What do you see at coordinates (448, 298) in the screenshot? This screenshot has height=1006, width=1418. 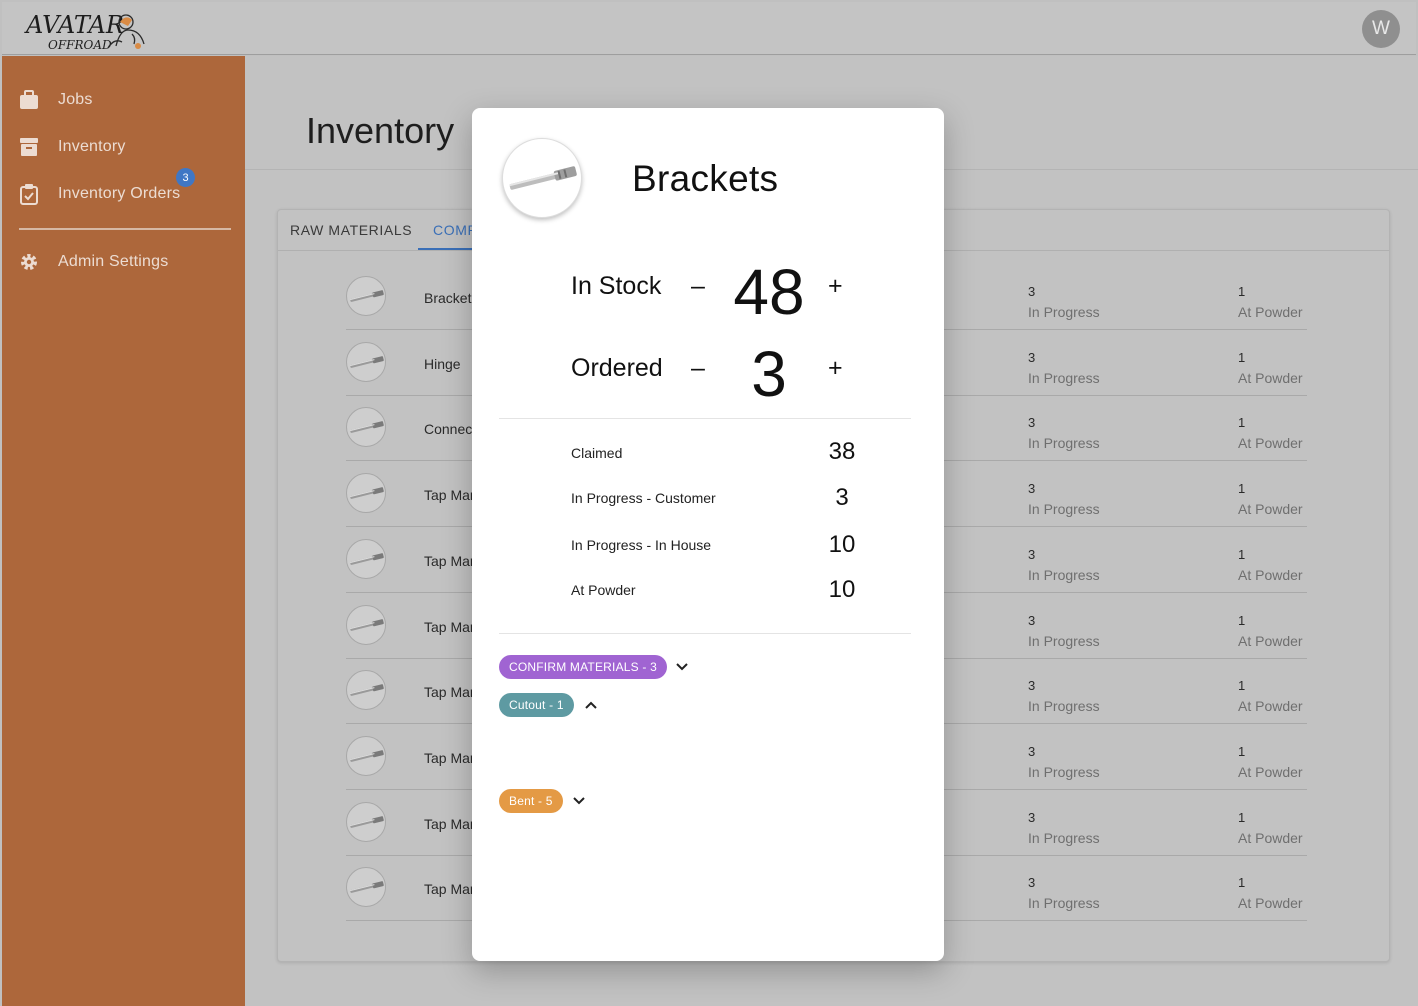 I see `item-name: Bracket` at bounding box center [448, 298].